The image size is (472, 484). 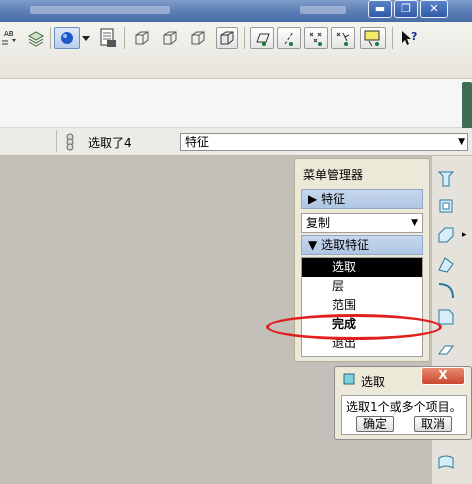 What do you see at coordinates (142, 38) in the screenshot?
I see `wireframe-icon` at bounding box center [142, 38].